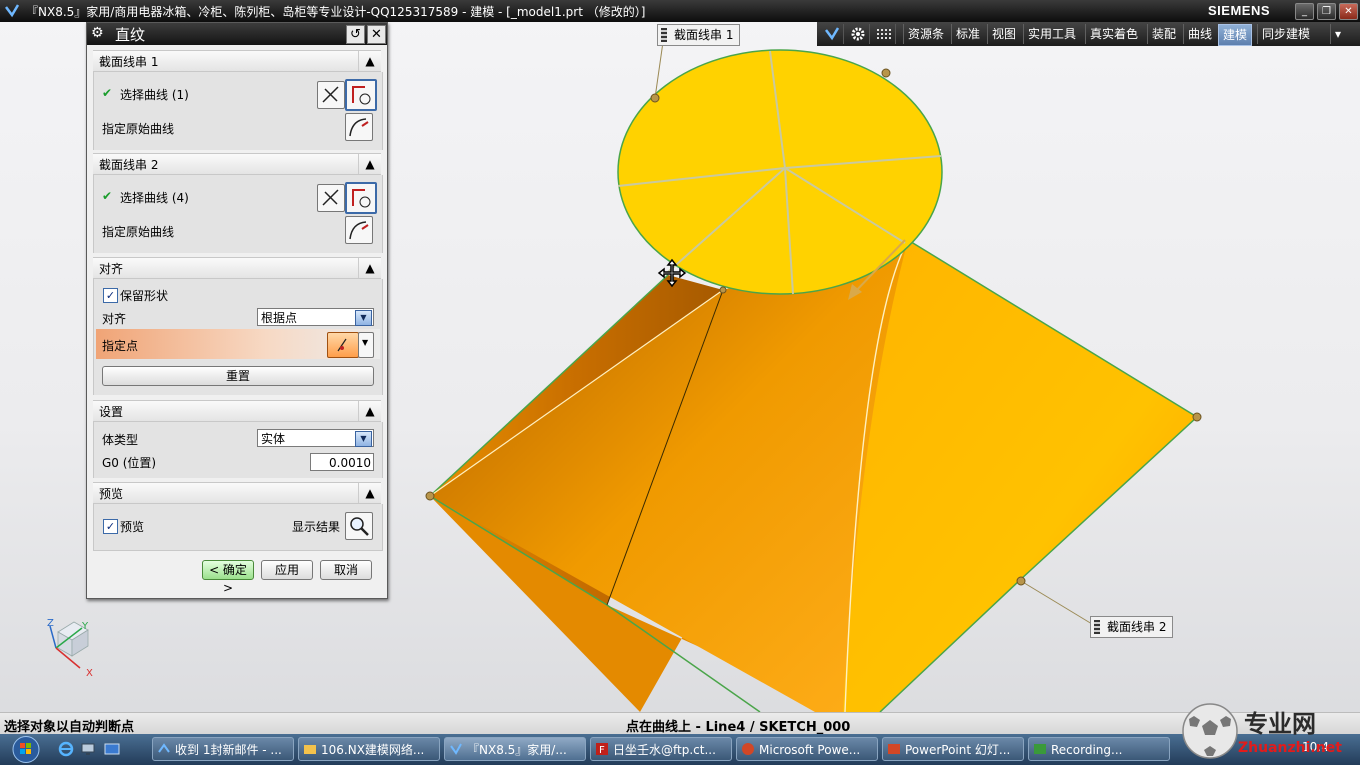 The width and height of the screenshot is (1360, 765). What do you see at coordinates (738, 727) in the screenshot?
I see `status-message: 点在曲线上 - Line4 / SKETCH_000` at bounding box center [738, 727].